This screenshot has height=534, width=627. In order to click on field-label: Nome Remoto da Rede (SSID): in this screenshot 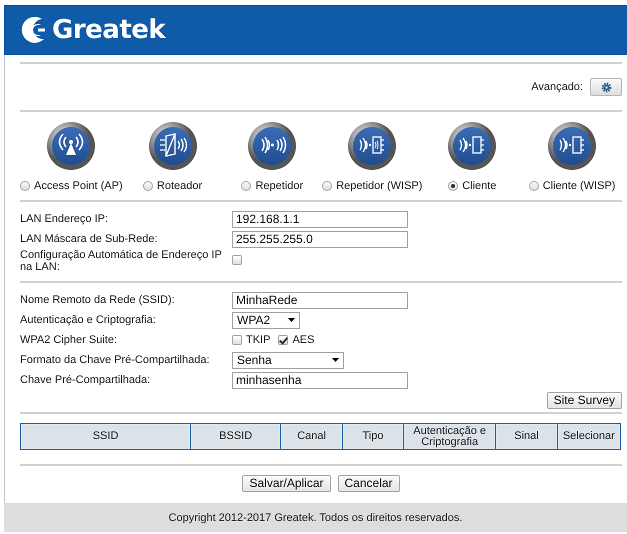, I will do `click(98, 300)`.